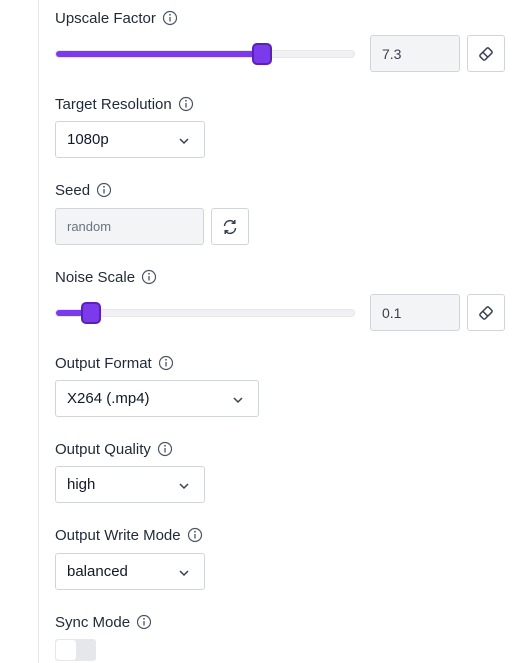 The image size is (521, 663). I want to click on upscale-factor-slider-row: 7.3, so click(280, 54).